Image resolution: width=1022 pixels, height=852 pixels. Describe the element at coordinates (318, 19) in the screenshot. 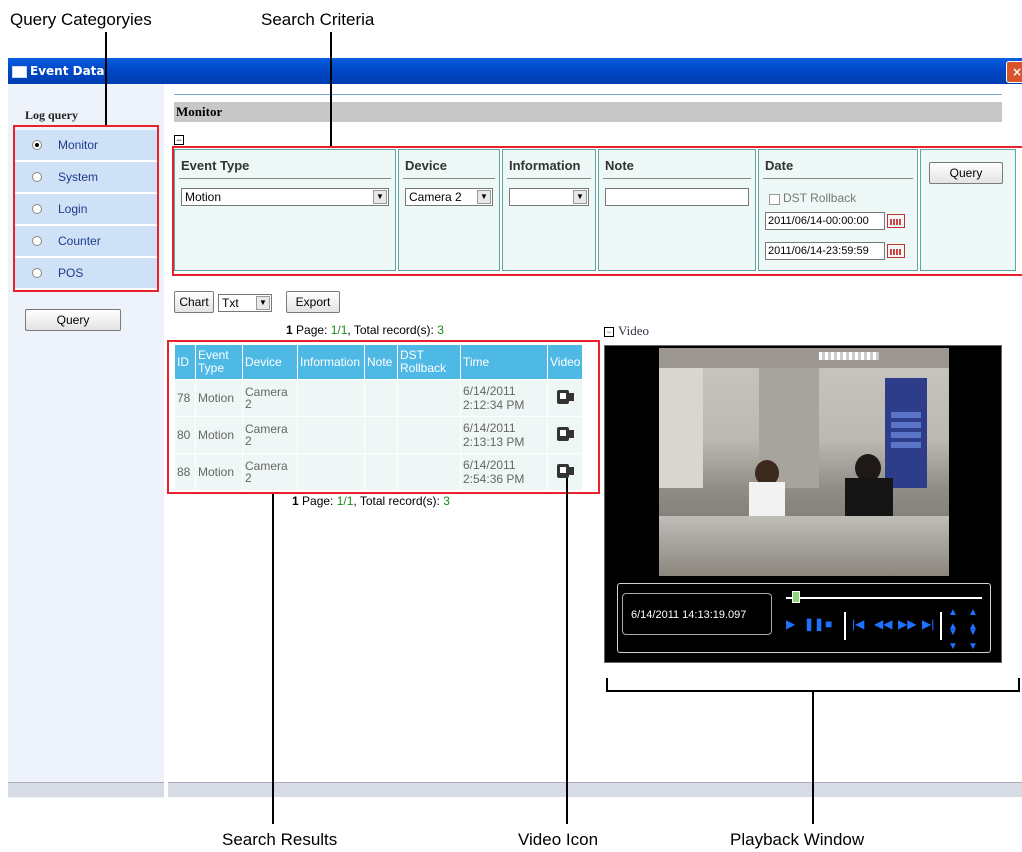

I see `callout-search-criteria: Search Criteria` at that location.